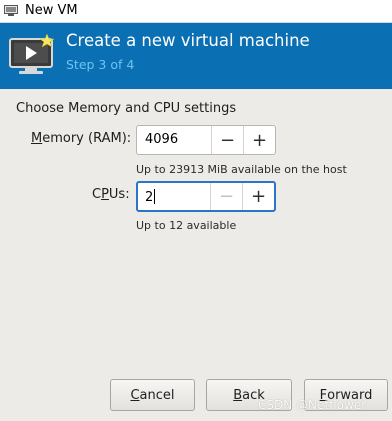 Image resolution: width=392 pixels, height=421 pixels. What do you see at coordinates (155, 196) in the screenshot?
I see `text-cursor` at bounding box center [155, 196].